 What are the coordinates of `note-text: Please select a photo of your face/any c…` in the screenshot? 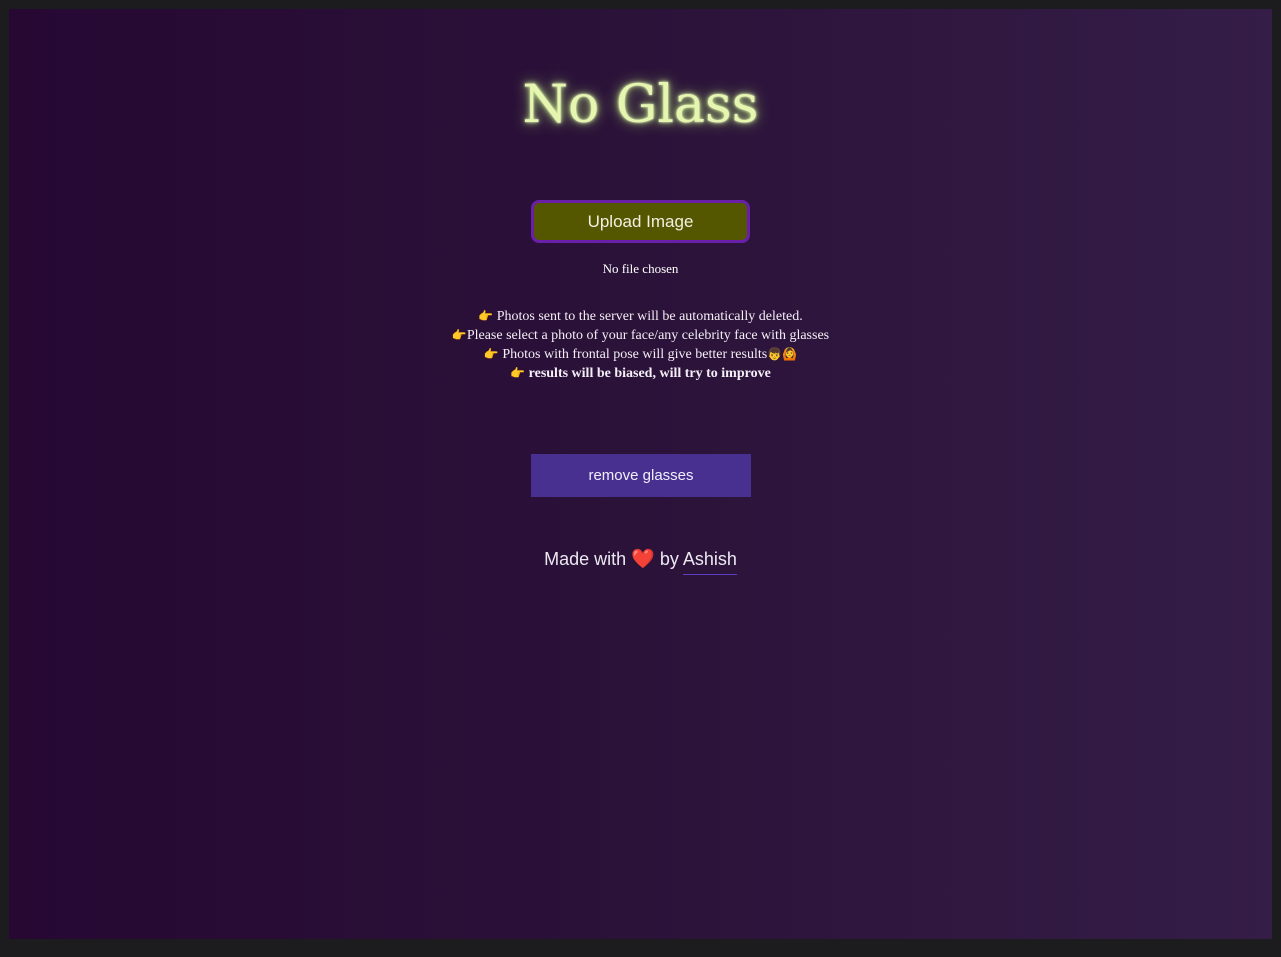 It's located at (648, 335).